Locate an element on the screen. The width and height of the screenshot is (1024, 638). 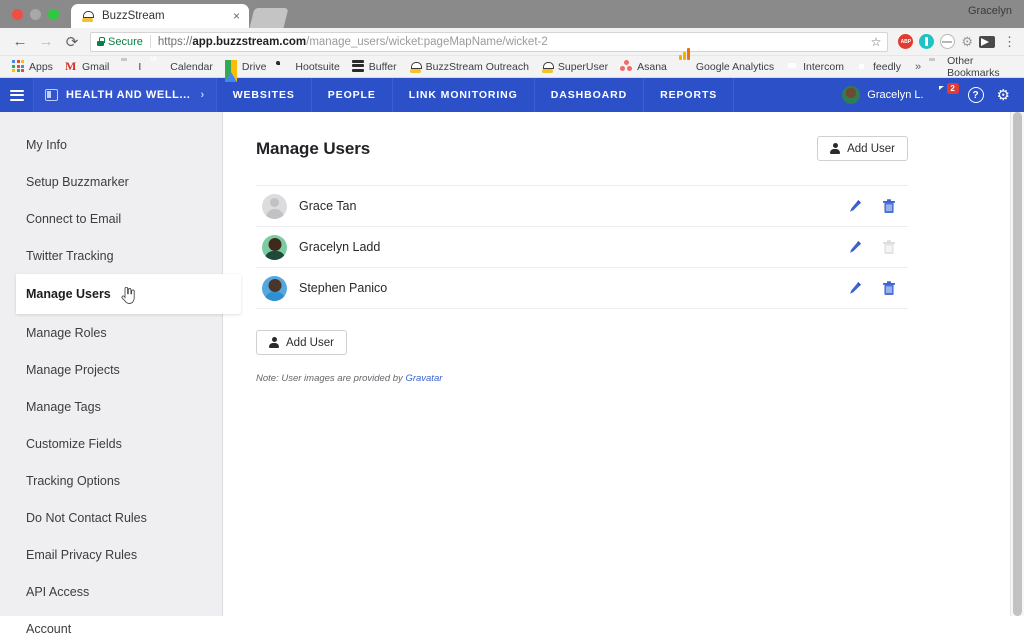
help-icon: ? is located at coordinates (975, 95).